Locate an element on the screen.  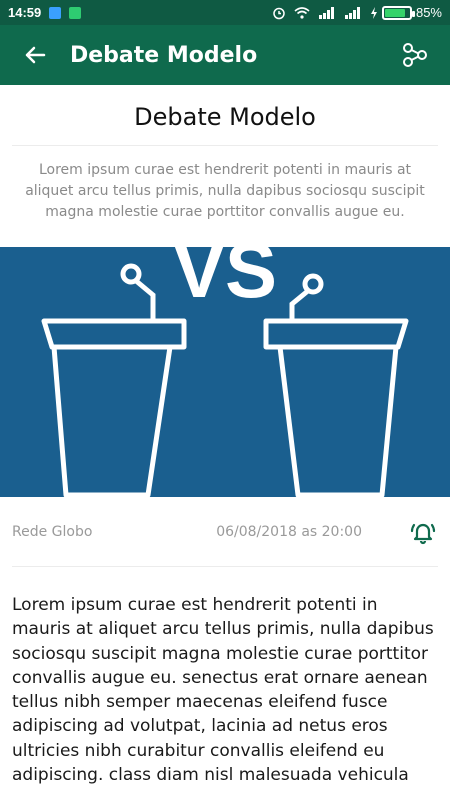
arrow-left-icon is located at coordinates (35, 55).